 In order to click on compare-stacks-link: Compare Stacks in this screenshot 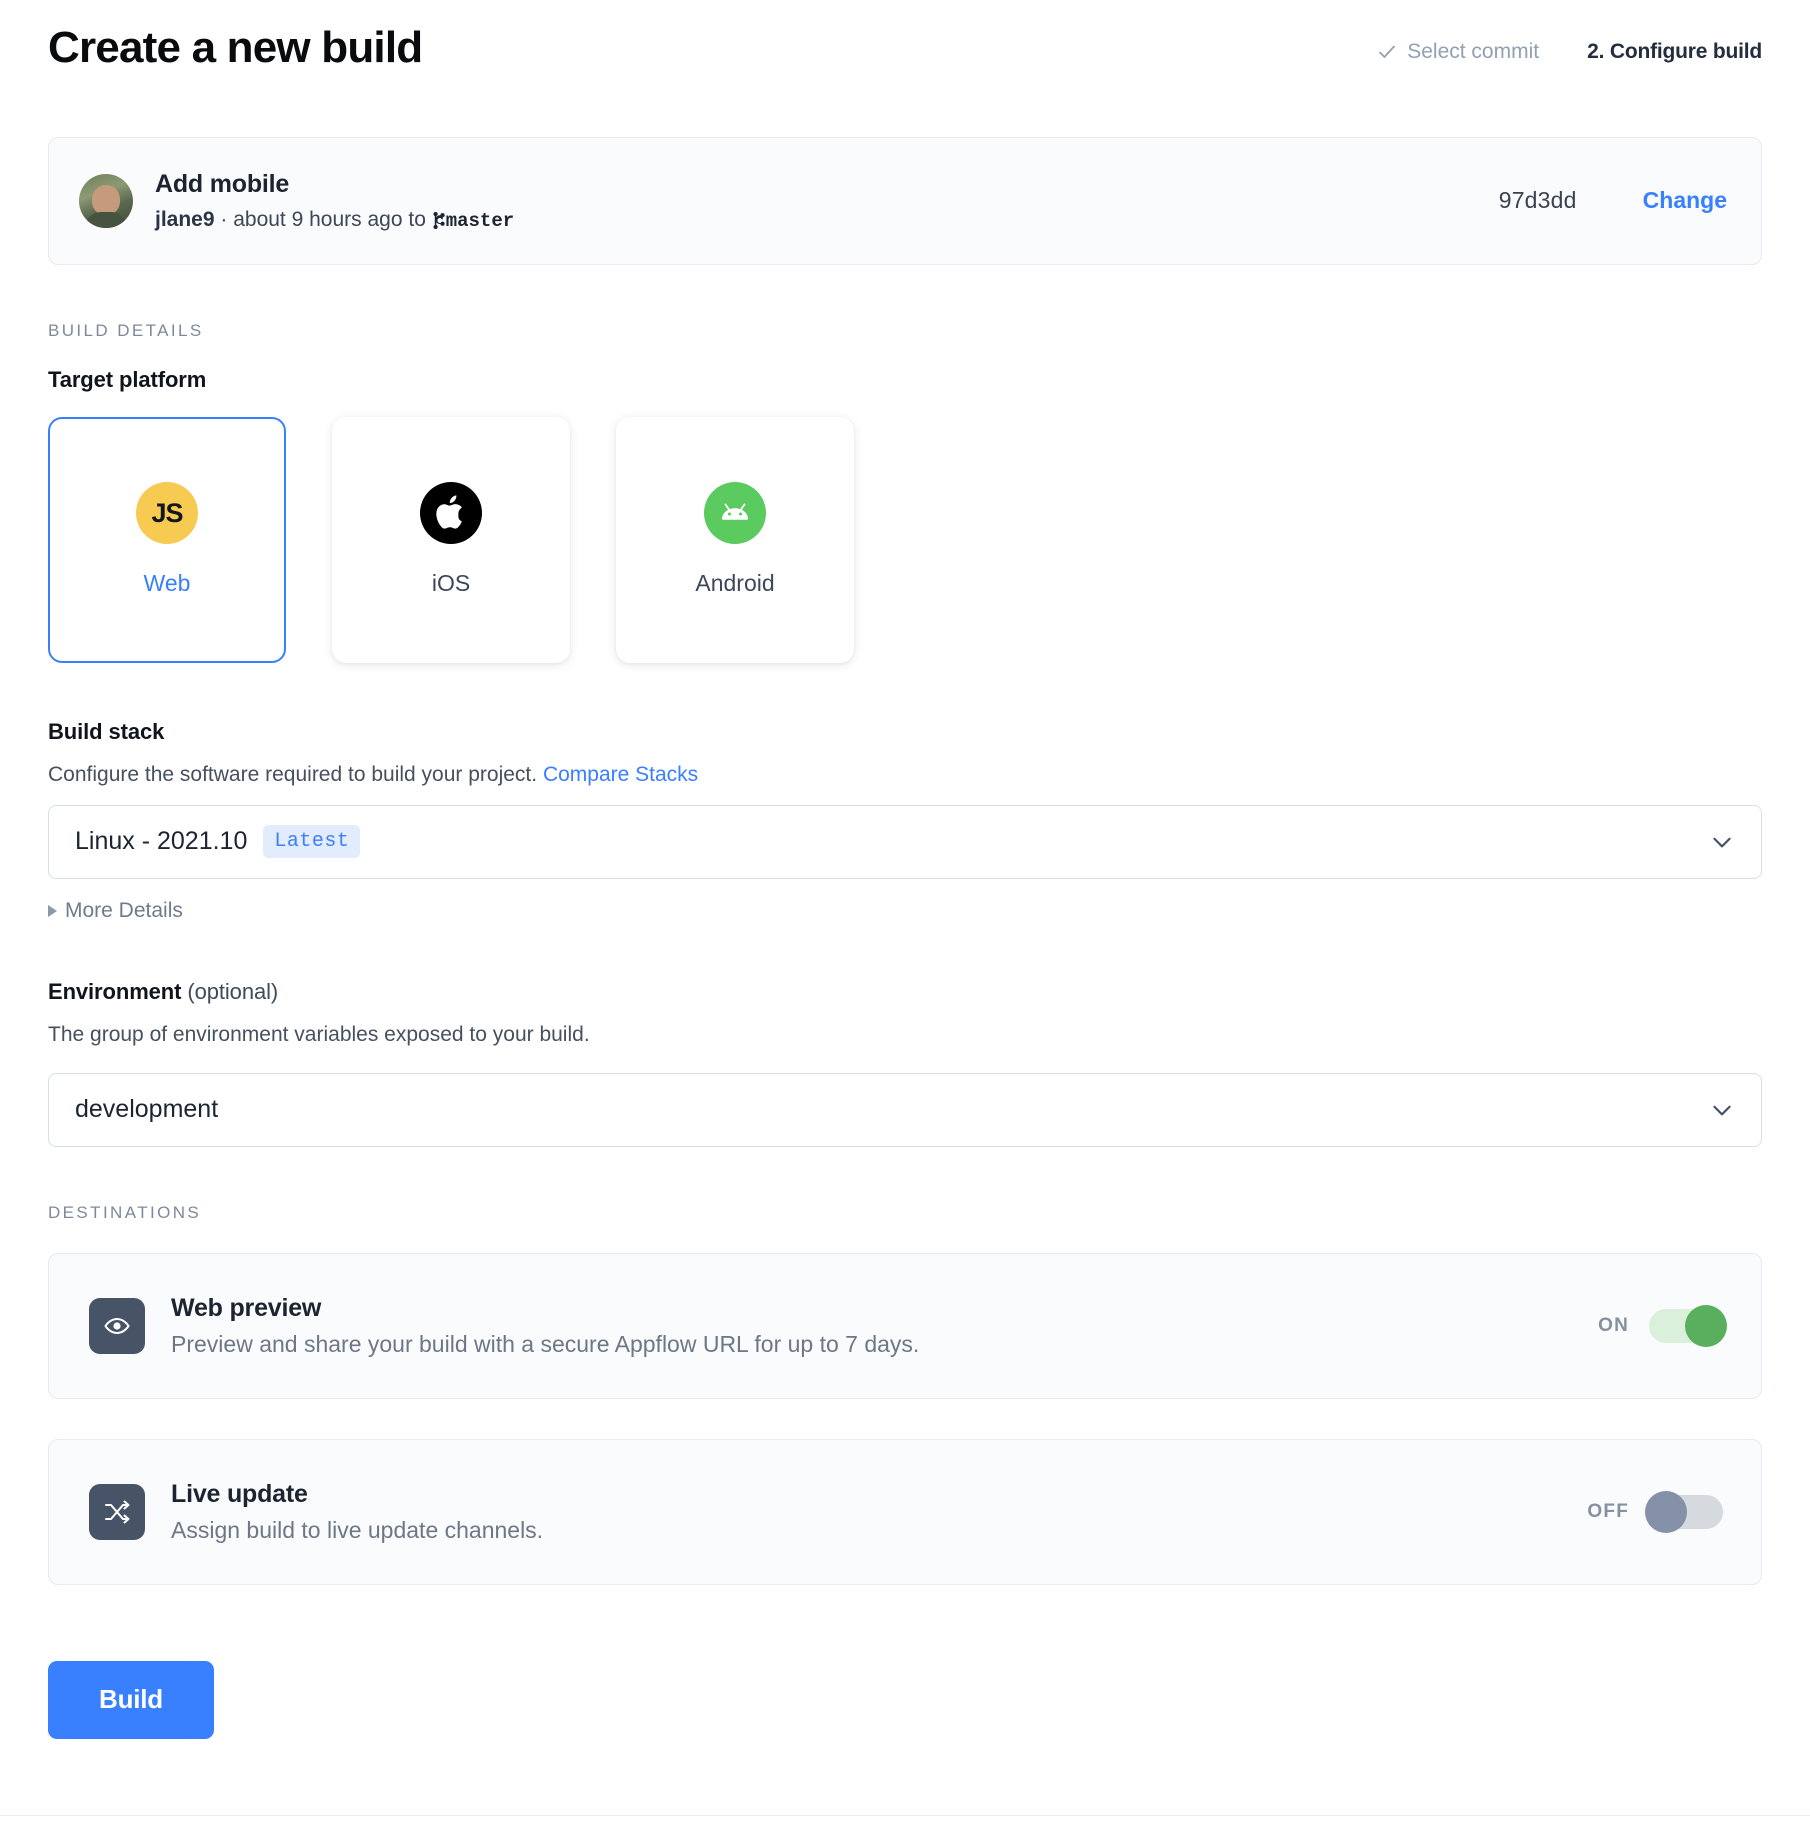, I will do `click(620, 774)`.